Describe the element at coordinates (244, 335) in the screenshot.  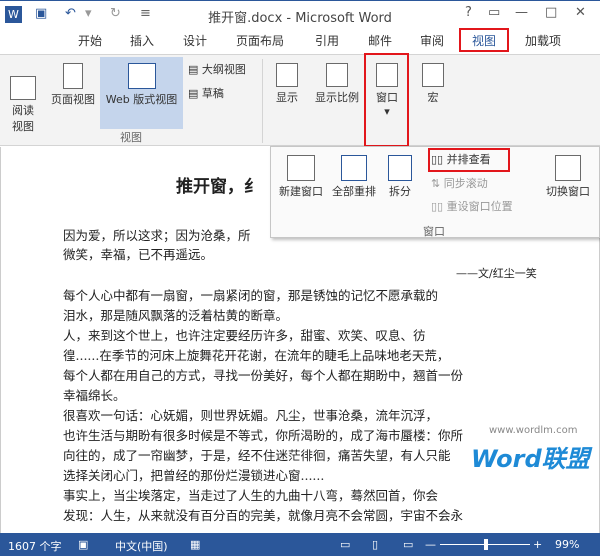
I see `doc-line-5: 人，来到这个世上，也许注定要经历许多，甜蜜、欢笑、叹息、彷` at that location.